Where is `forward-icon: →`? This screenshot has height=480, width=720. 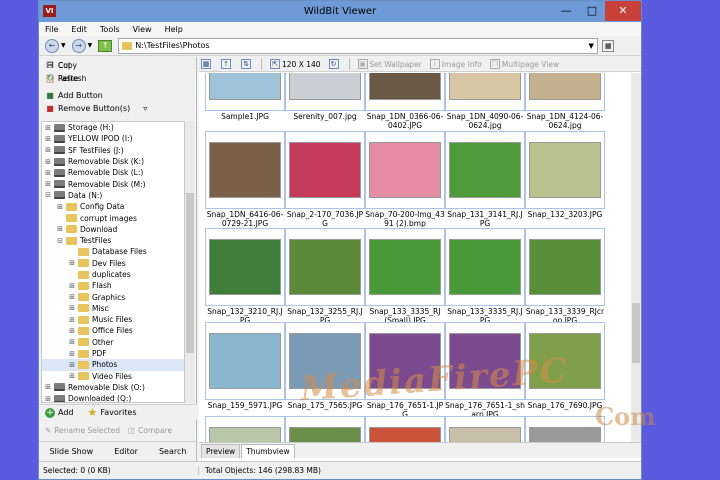
forward-icon: → is located at coordinates (78, 45).